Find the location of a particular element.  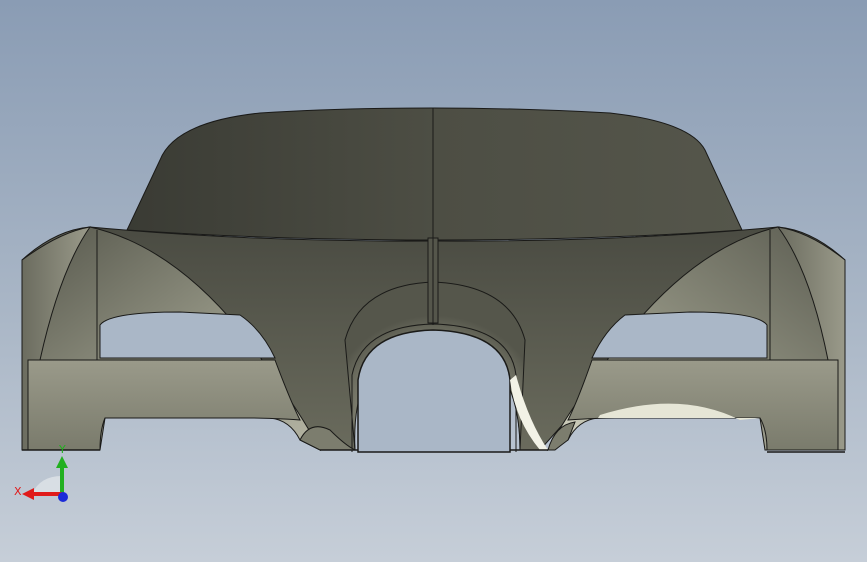

y-axis-arrow is located at coordinates (62, 462).